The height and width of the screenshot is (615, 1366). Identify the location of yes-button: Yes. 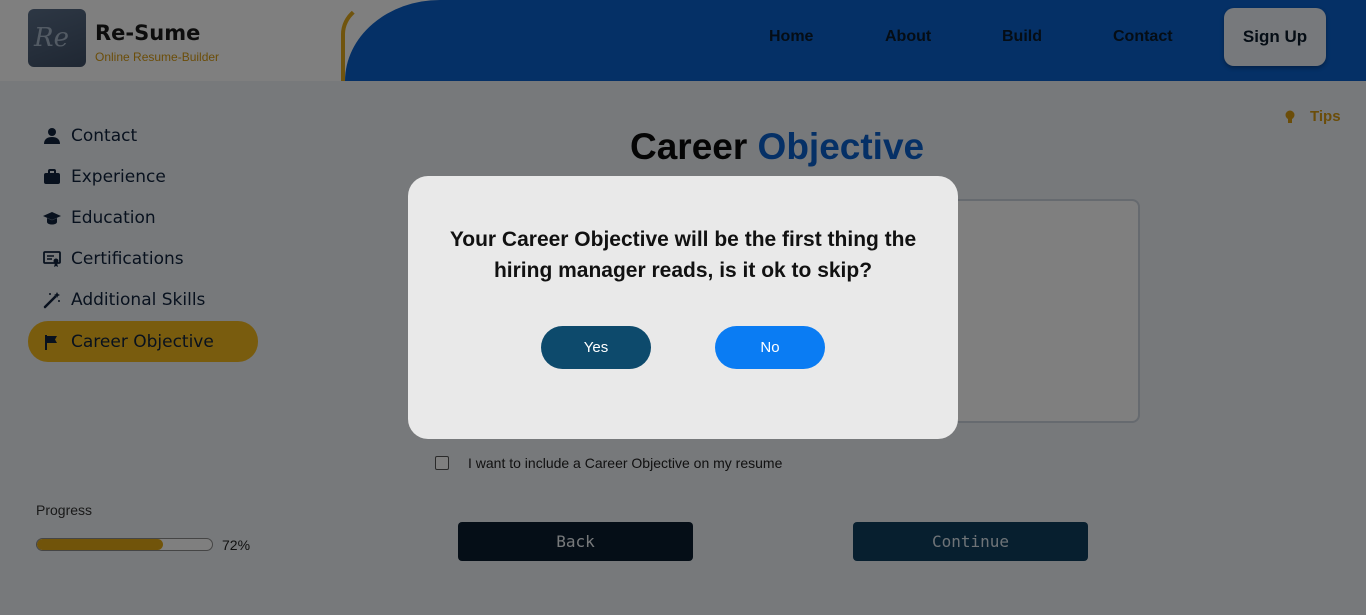
(596, 347).